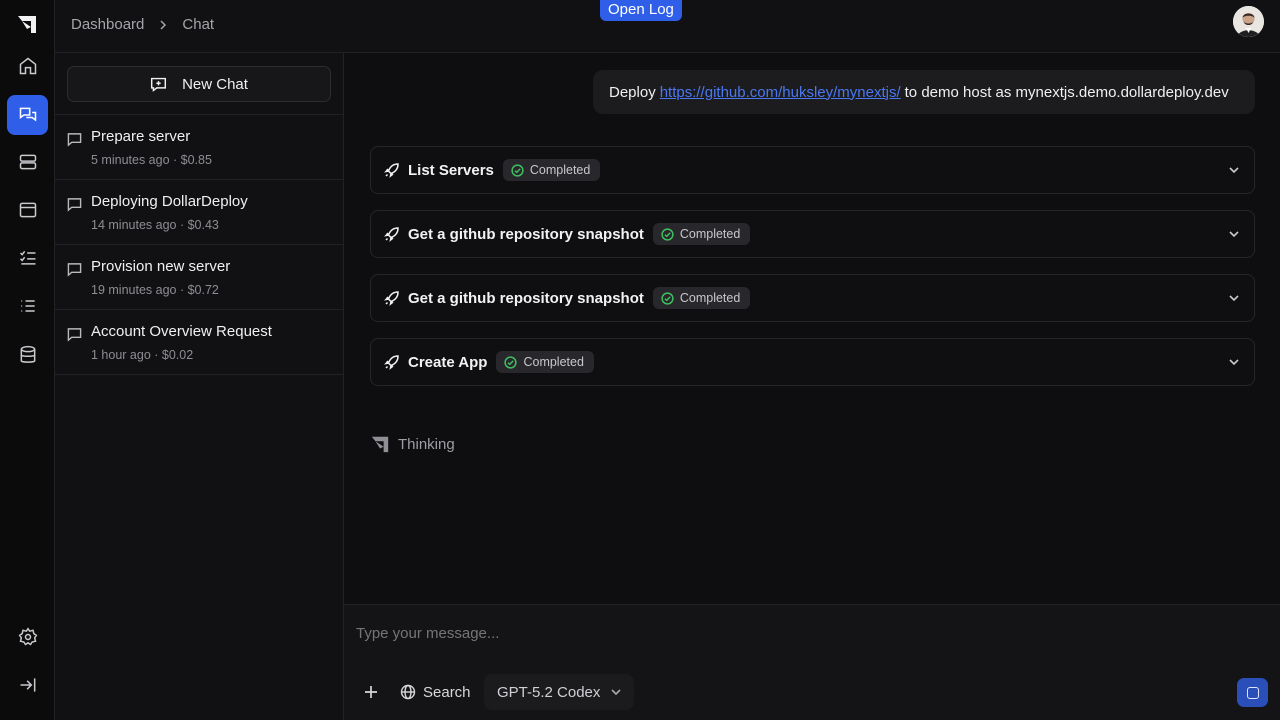 This screenshot has height=720, width=1280. I want to click on nav-settings, so click(27, 637).